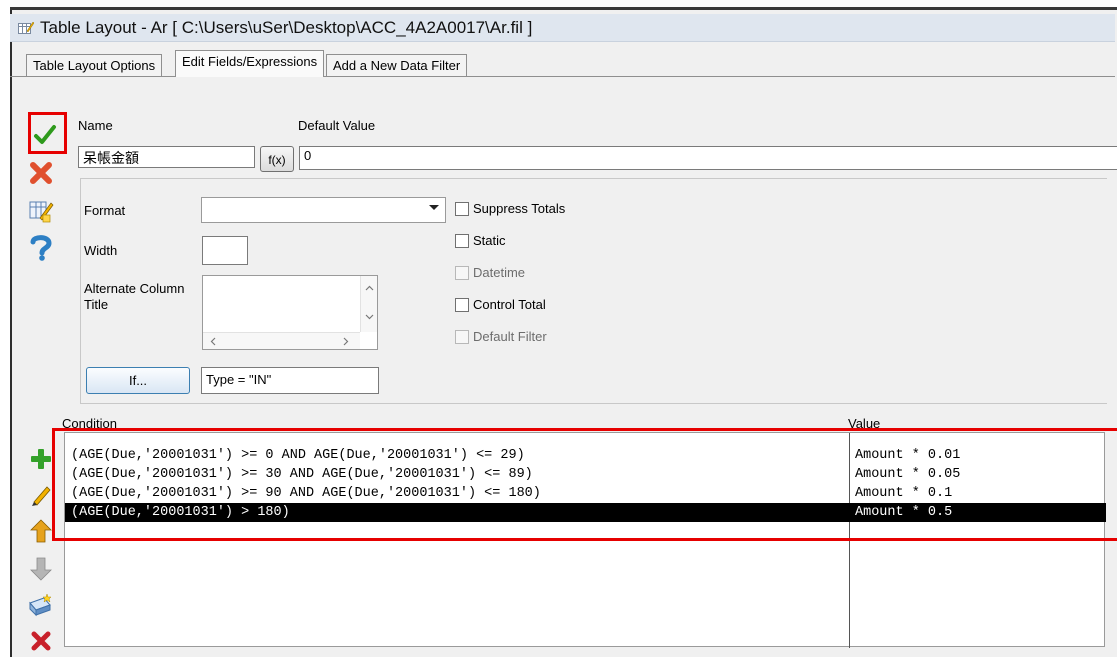 The width and height of the screenshot is (1117, 657). I want to click on name-label: Name, so click(95, 125).